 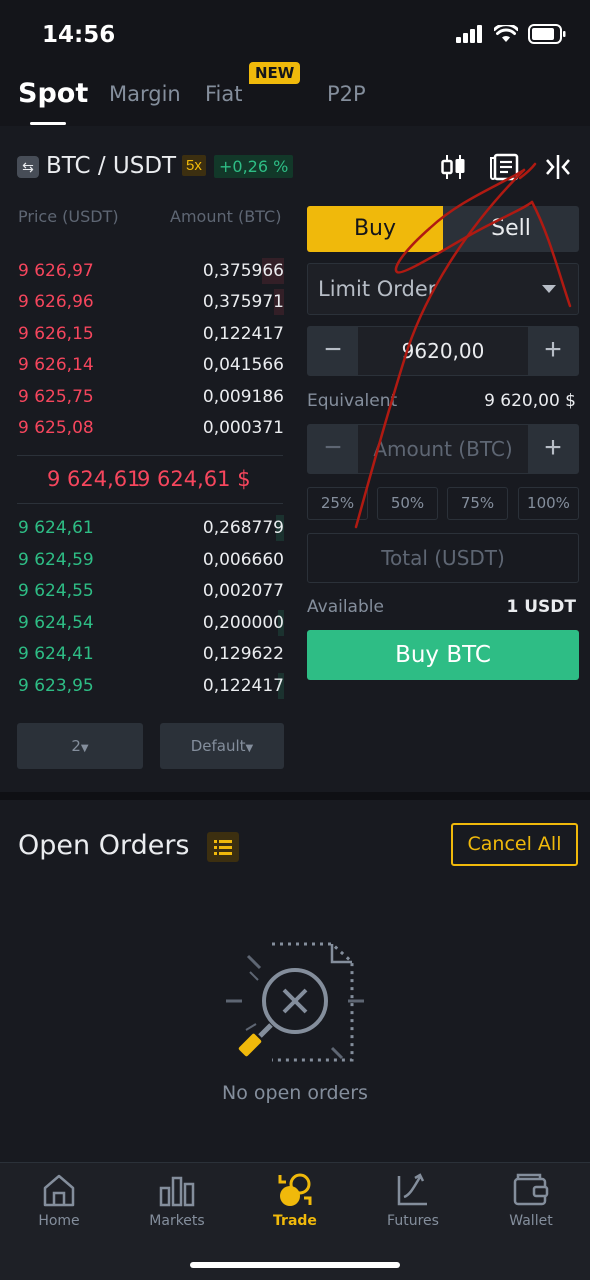 What do you see at coordinates (346, 94) in the screenshot?
I see `tab-p2p: P2P` at bounding box center [346, 94].